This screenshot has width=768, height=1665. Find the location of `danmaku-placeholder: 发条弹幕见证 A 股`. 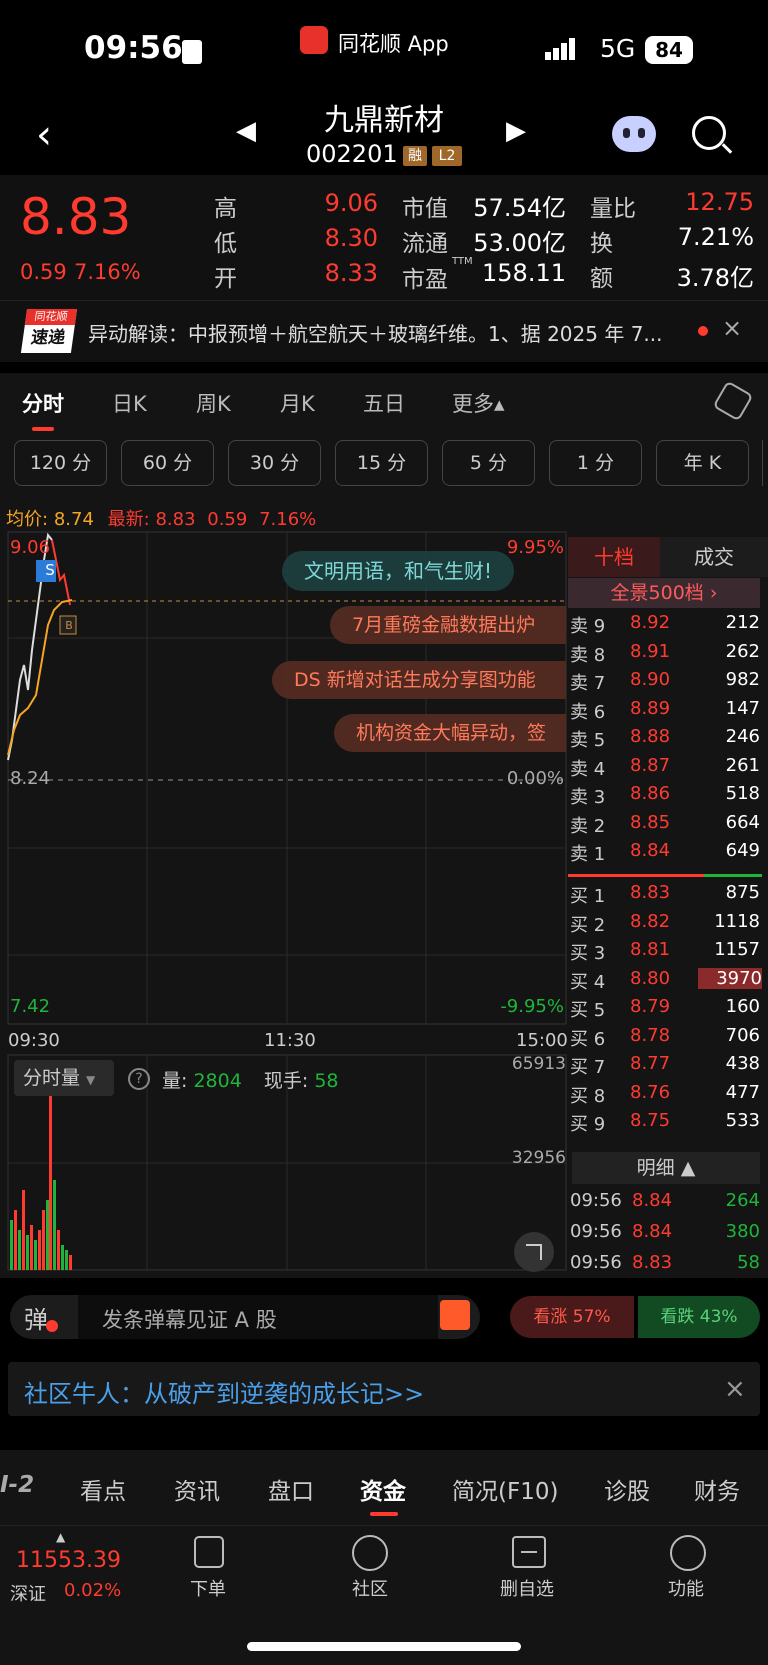

danmaku-placeholder: 发条弹幕见证 A 股 is located at coordinates (189, 1319).